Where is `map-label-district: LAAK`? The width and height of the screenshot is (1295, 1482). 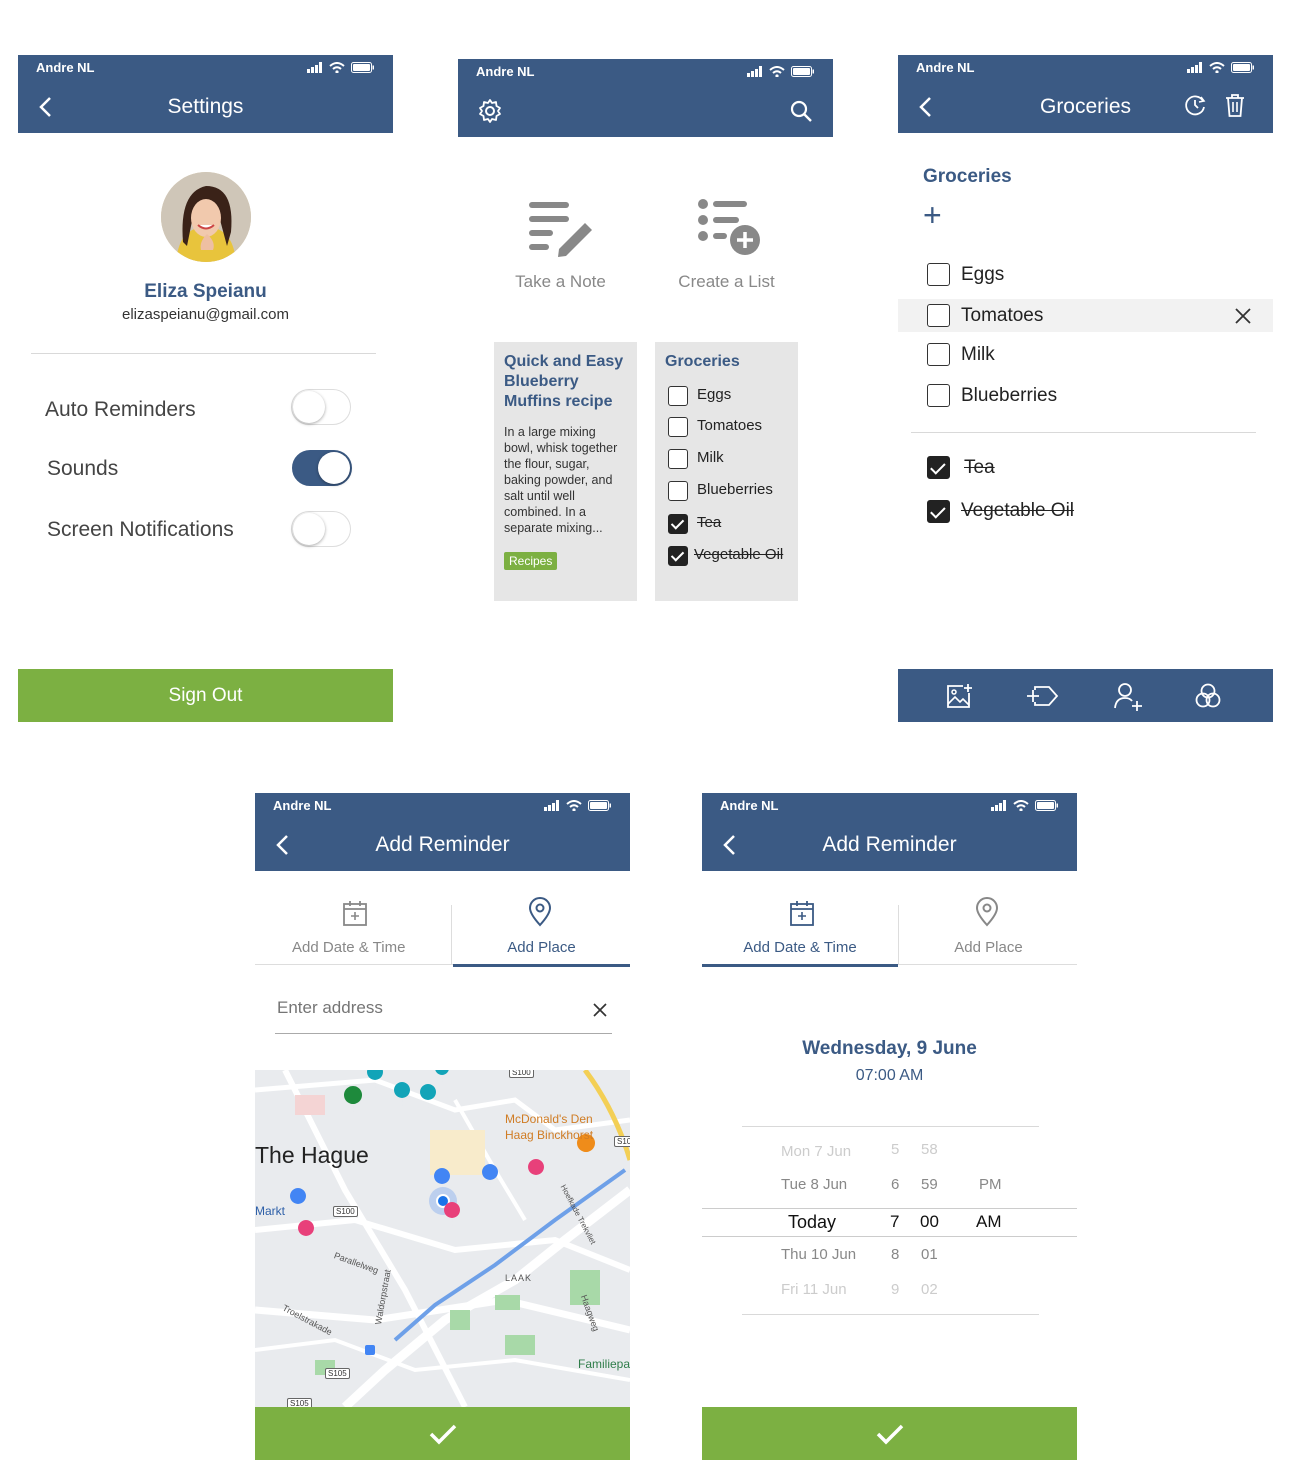
map-label-district: LAAK is located at coordinates (519, 1278).